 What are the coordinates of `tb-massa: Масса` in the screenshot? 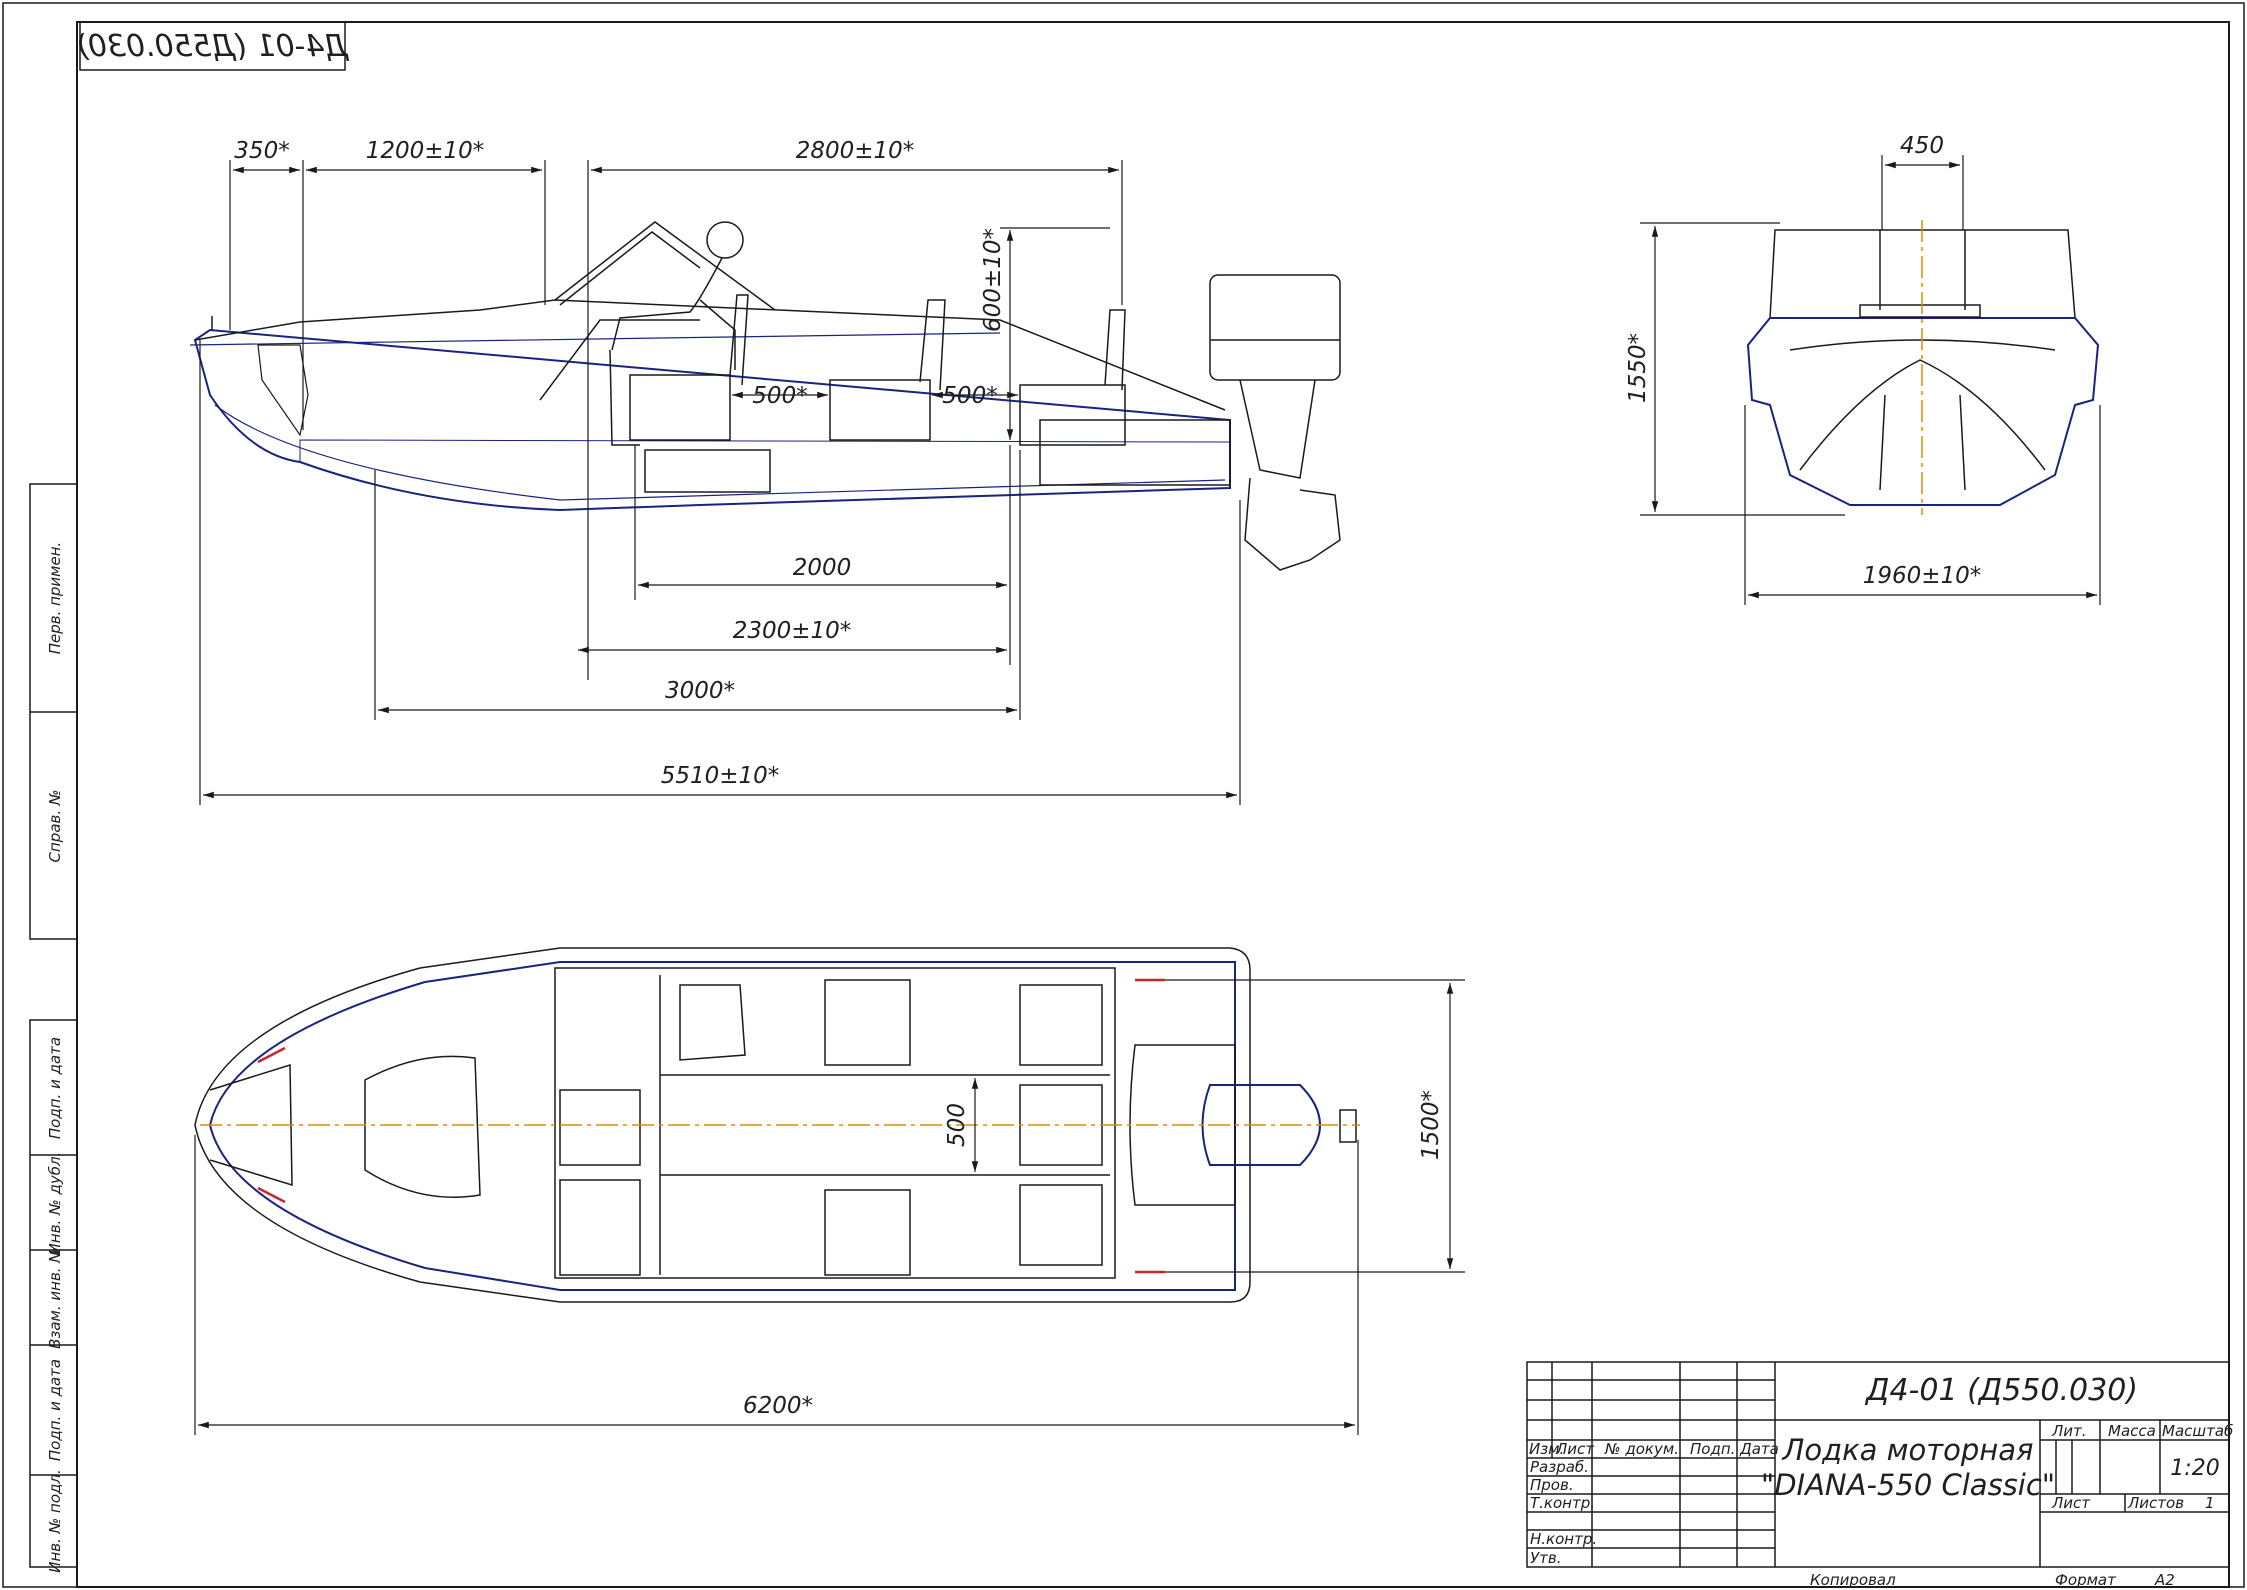 It's located at (2132, 1431).